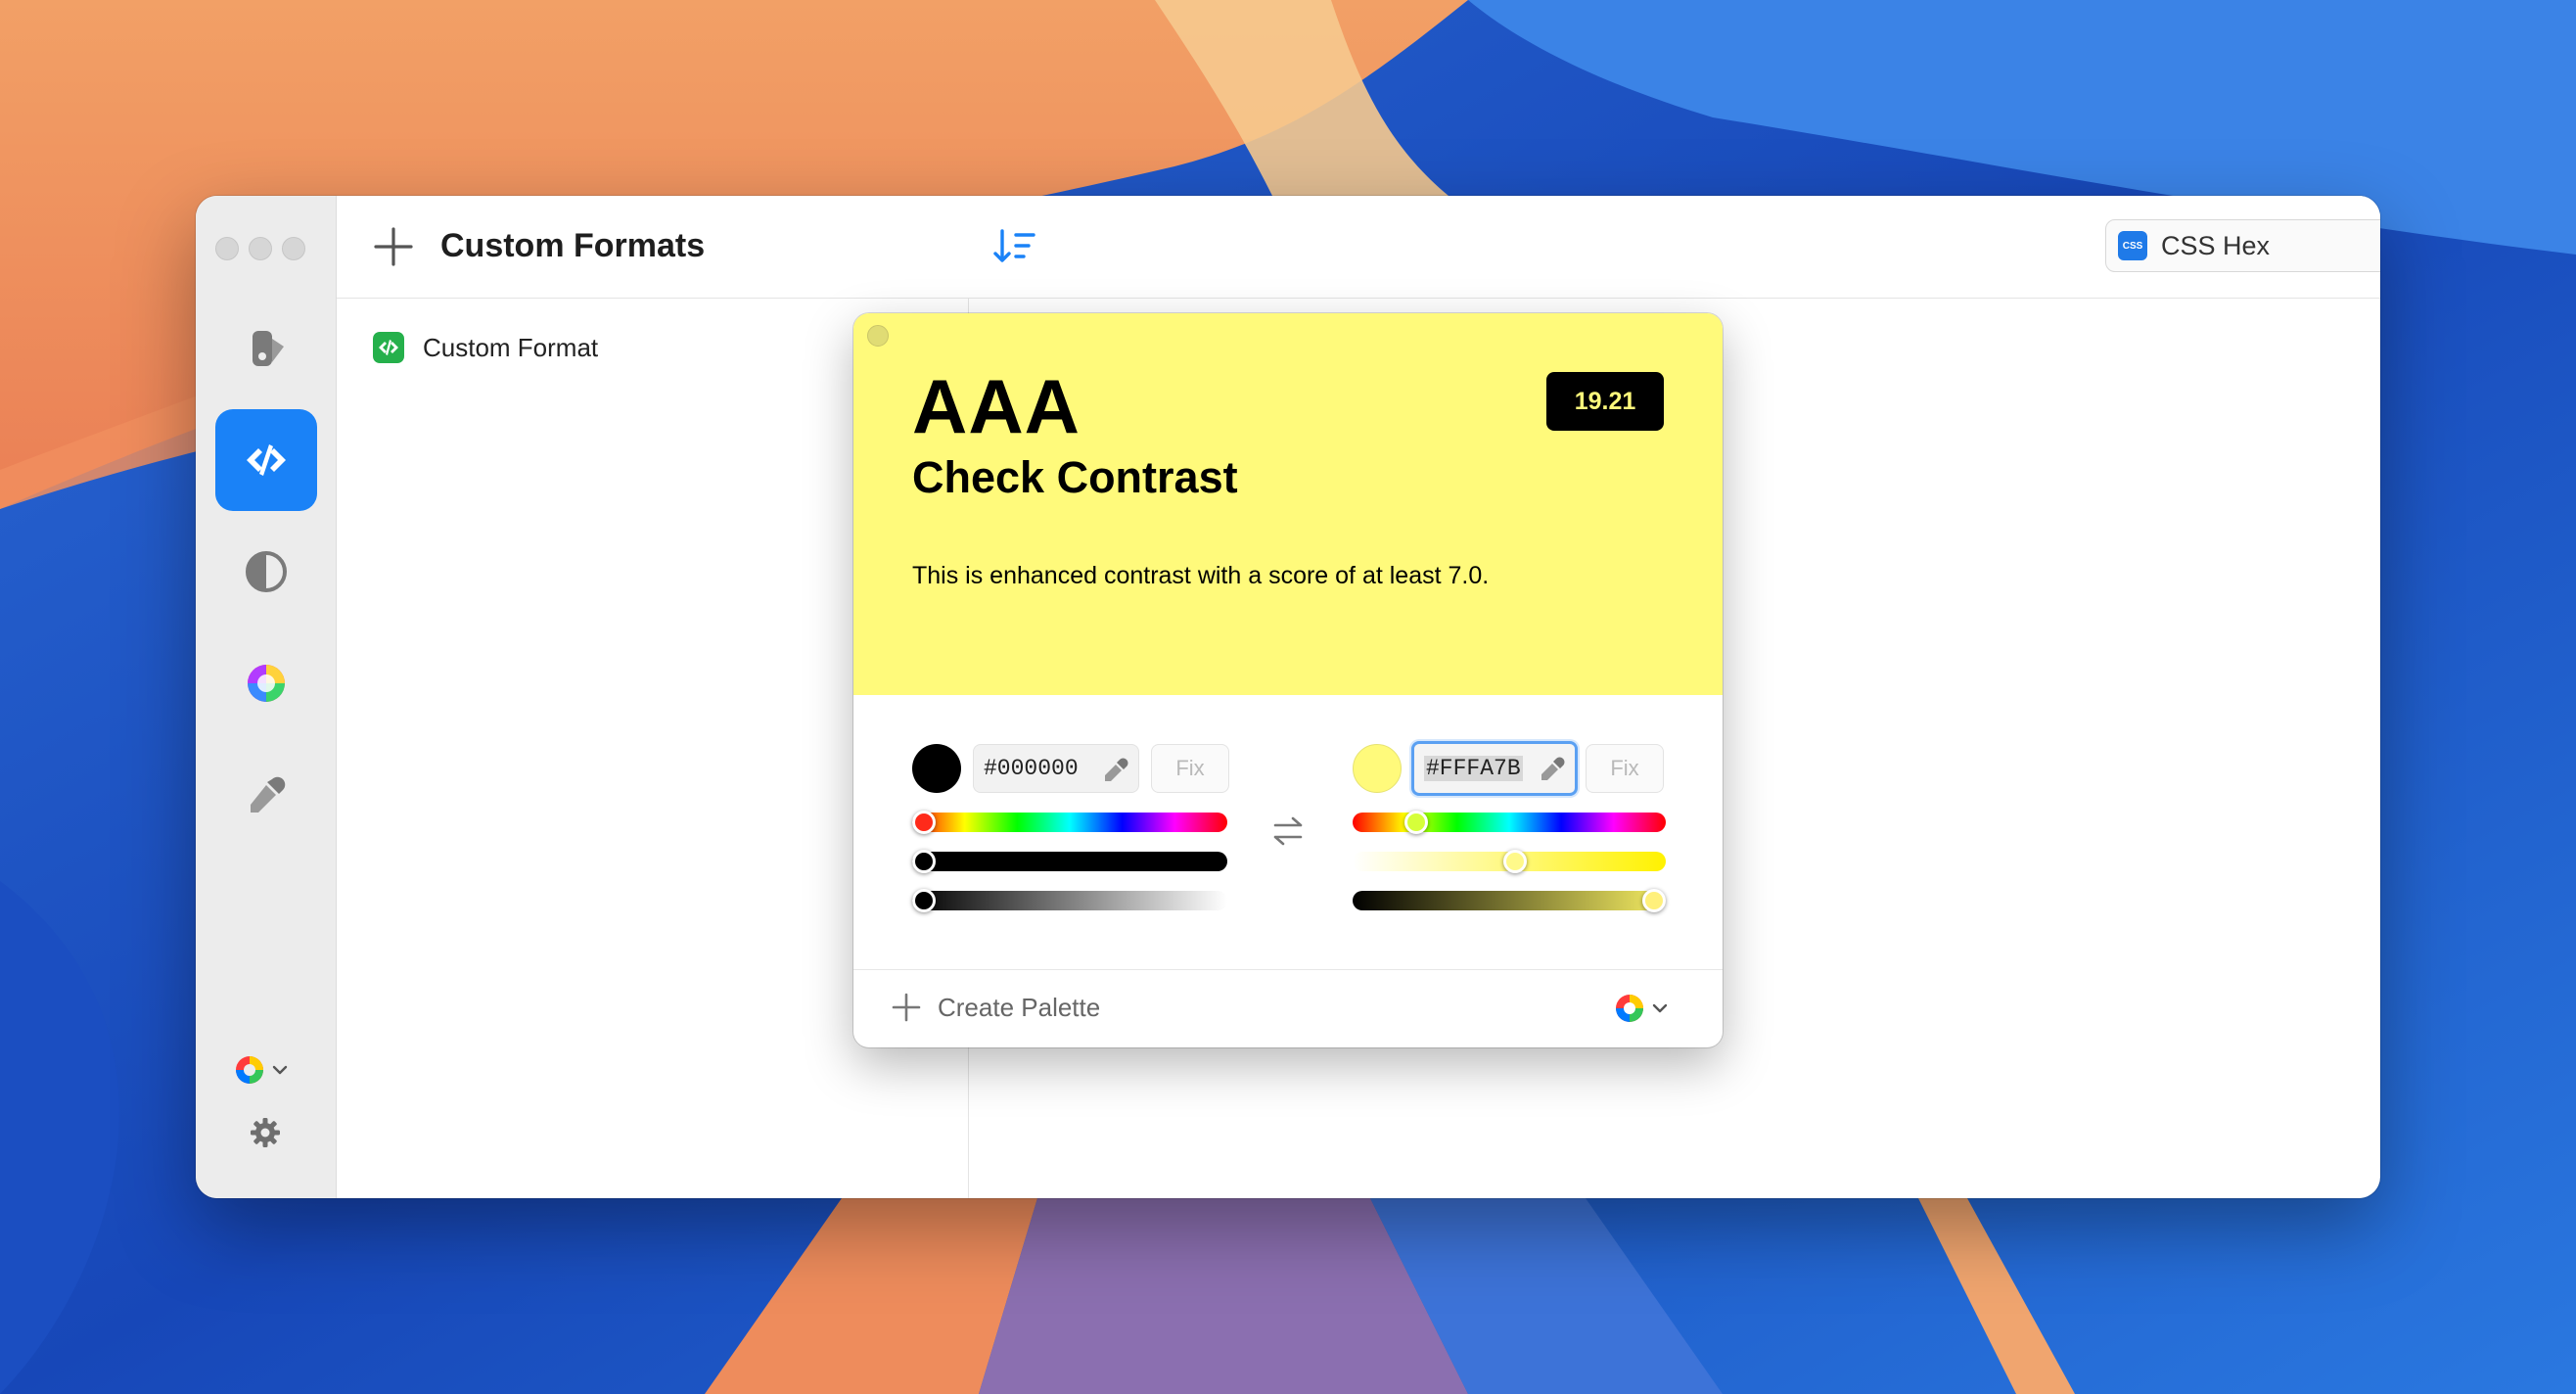  What do you see at coordinates (1190, 768) in the screenshot?
I see `foreground-fix-button: Fix` at bounding box center [1190, 768].